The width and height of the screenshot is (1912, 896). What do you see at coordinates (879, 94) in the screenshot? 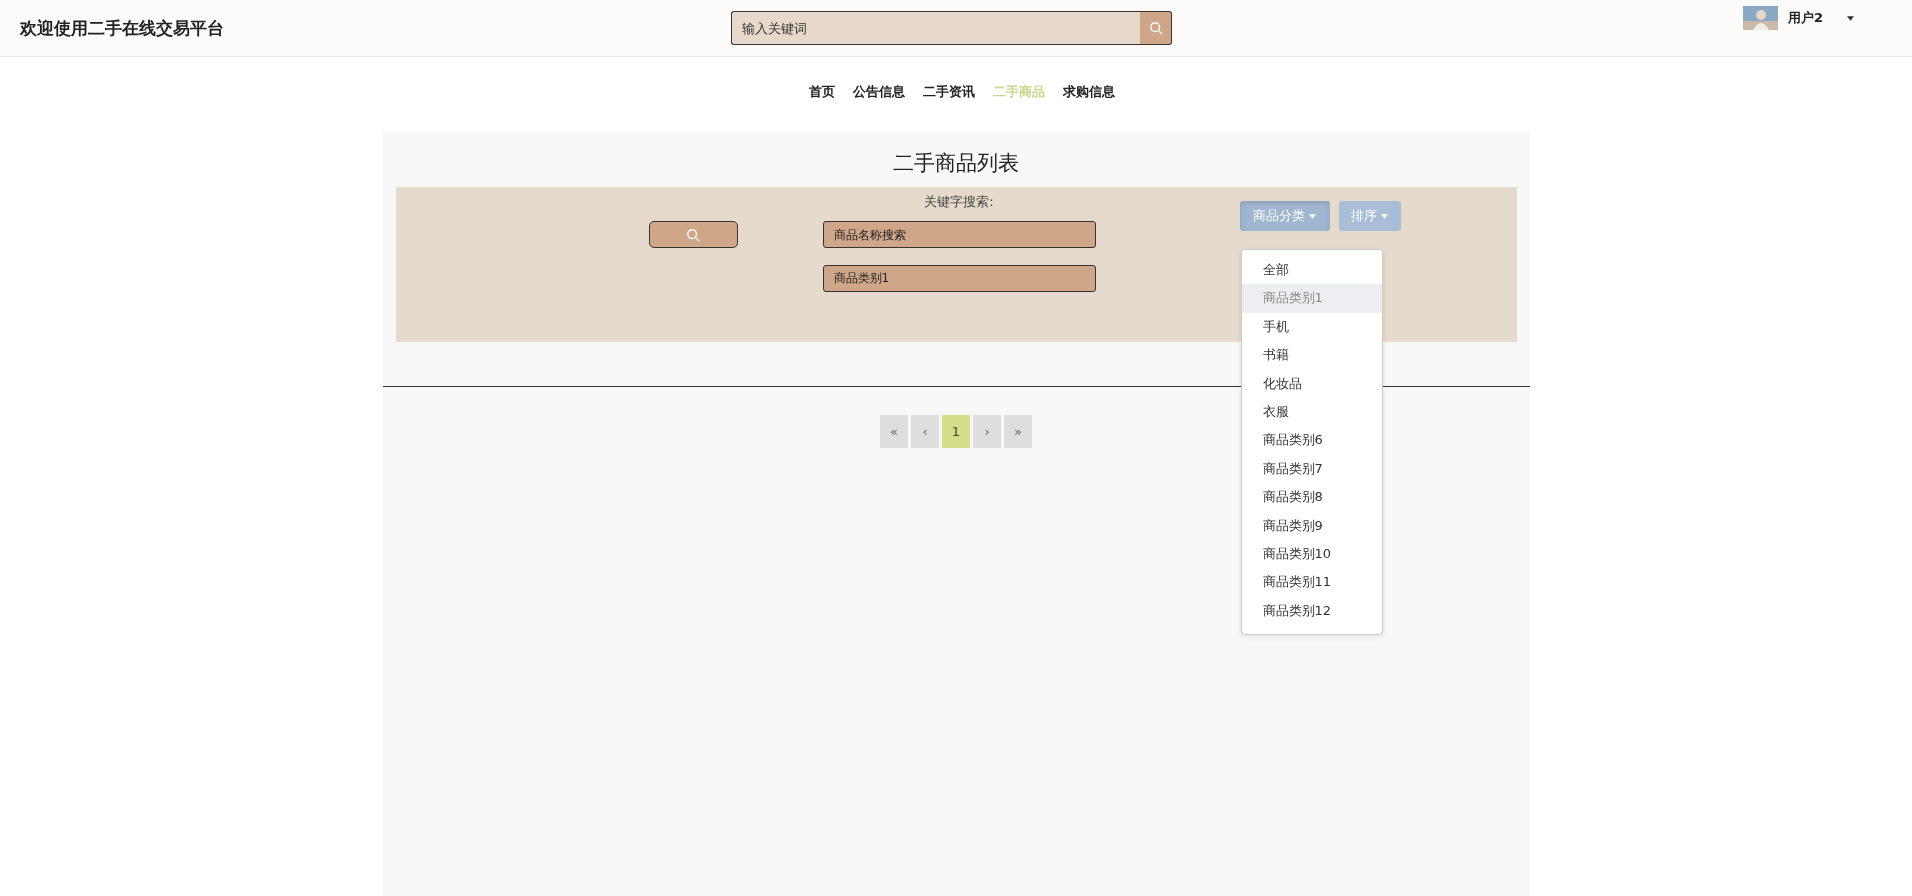
I see `nav-tab: 公告信息` at bounding box center [879, 94].